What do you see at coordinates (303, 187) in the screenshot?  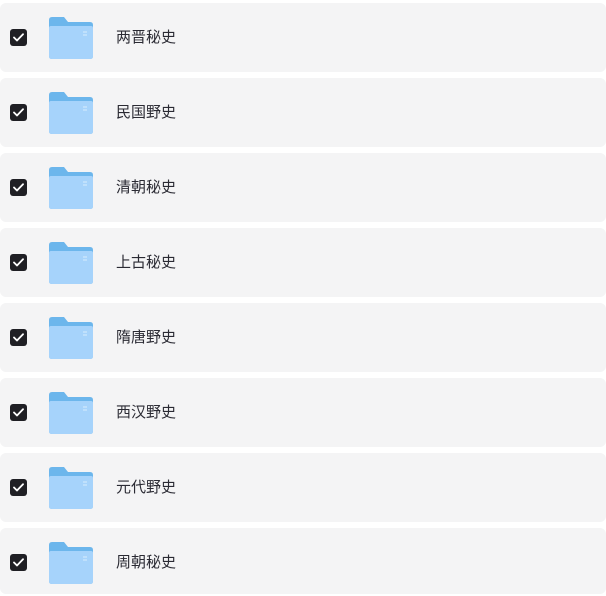 I see `list-item: 清朝秘史` at bounding box center [303, 187].